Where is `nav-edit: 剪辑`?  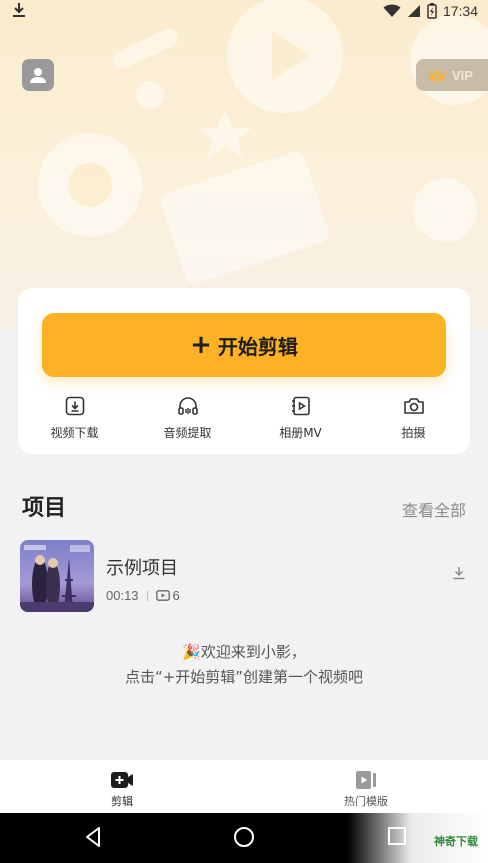 nav-edit: 剪辑 is located at coordinates (122, 786).